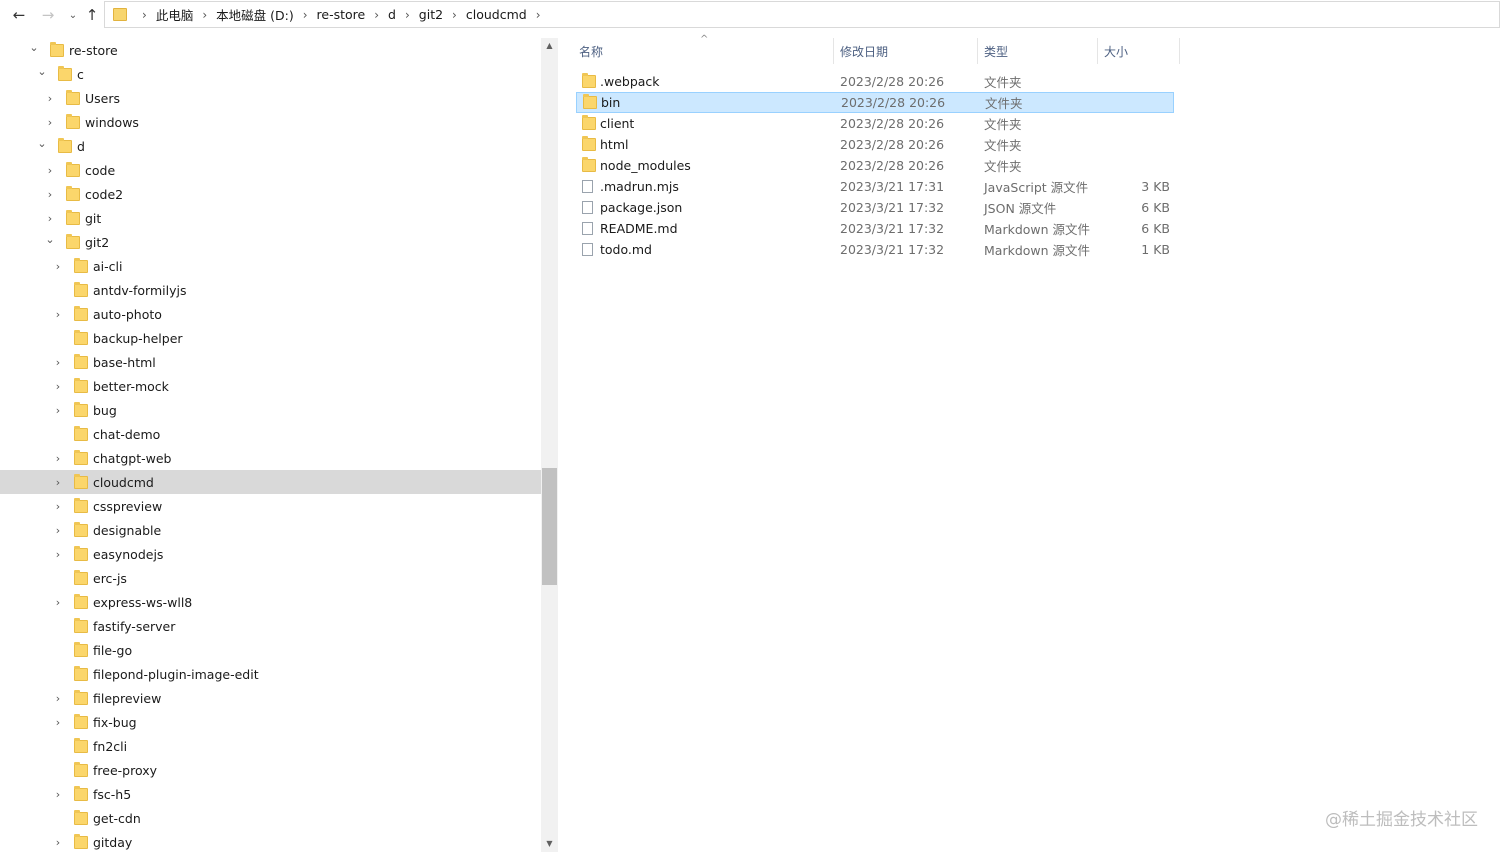  Describe the element at coordinates (875, 123) in the screenshot. I see `file-row: client 2023/2/28 20:26 文件夹` at that location.